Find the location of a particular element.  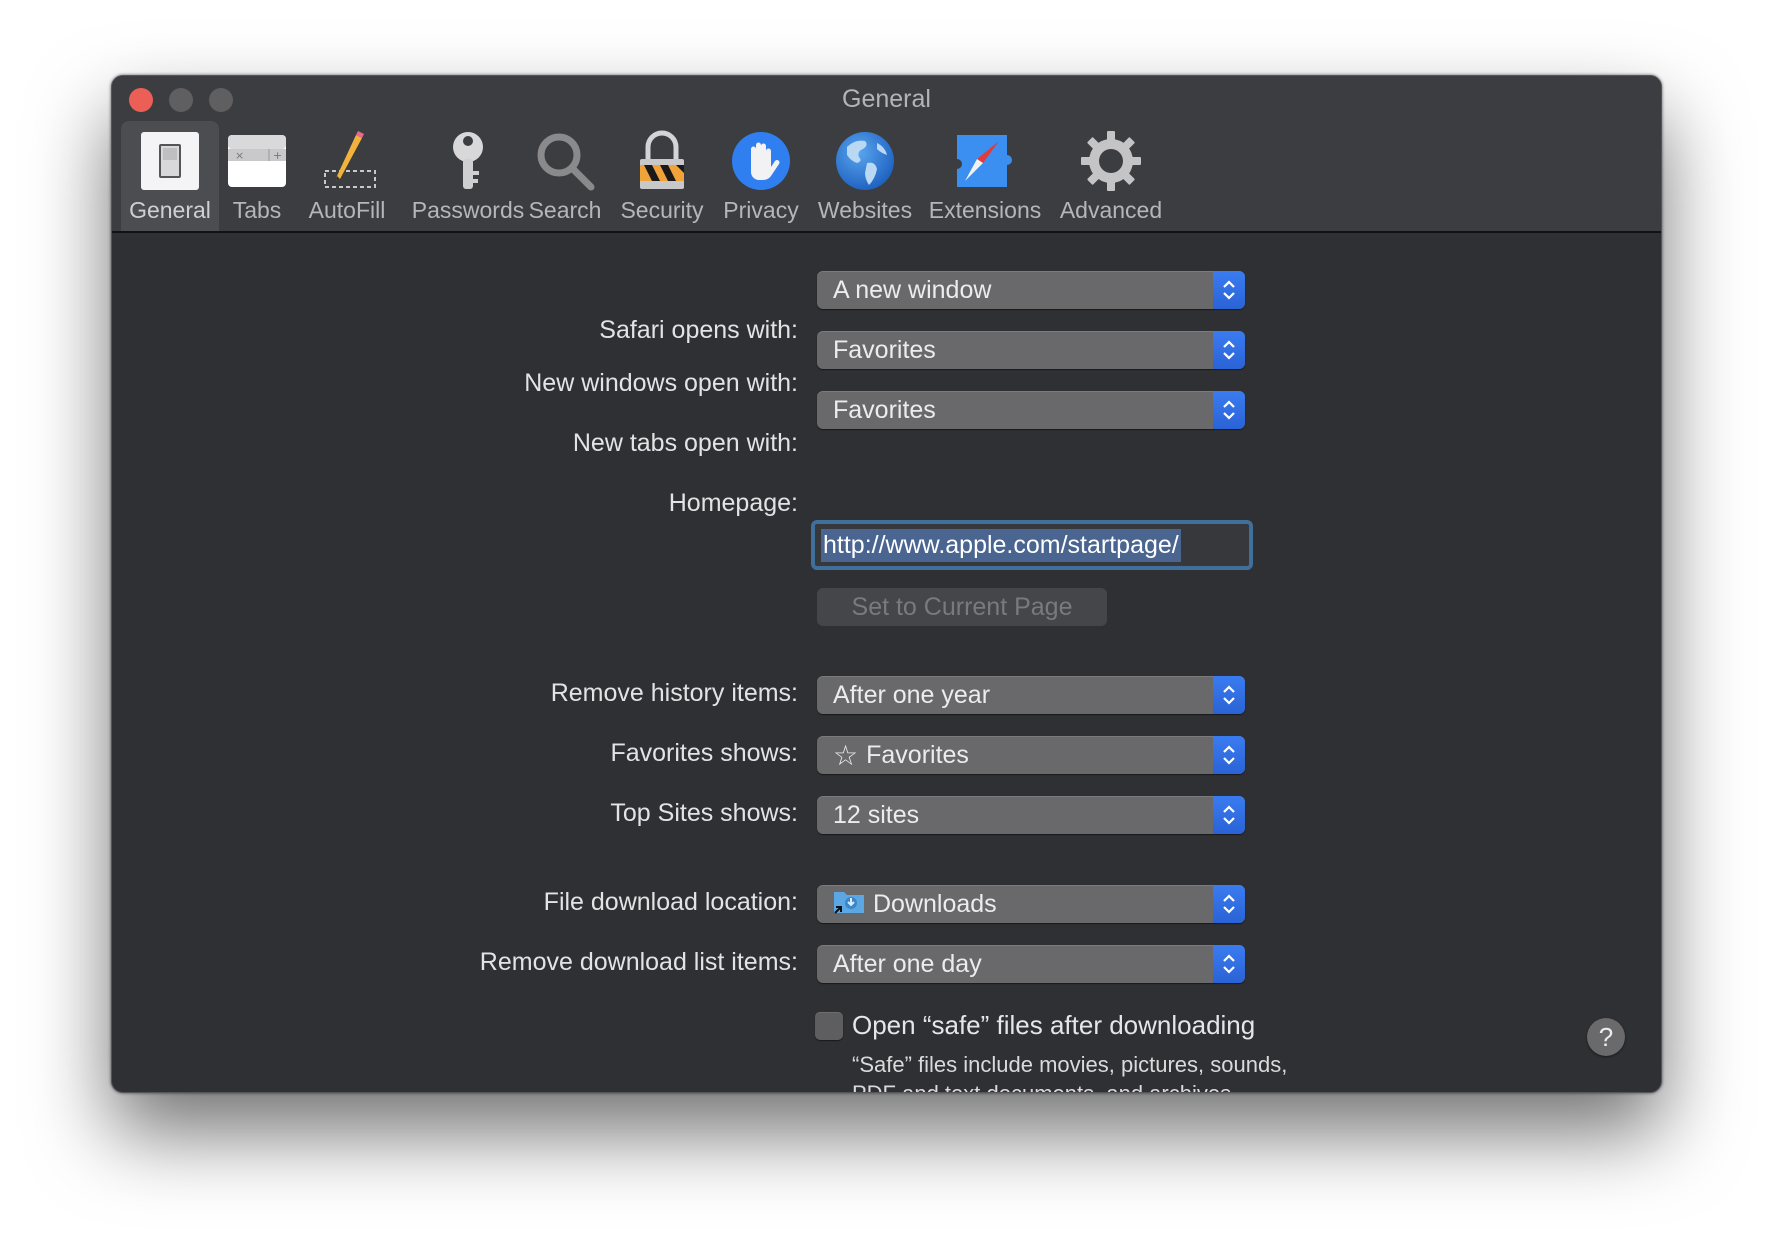

hand-icon is located at coordinates (761, 161).